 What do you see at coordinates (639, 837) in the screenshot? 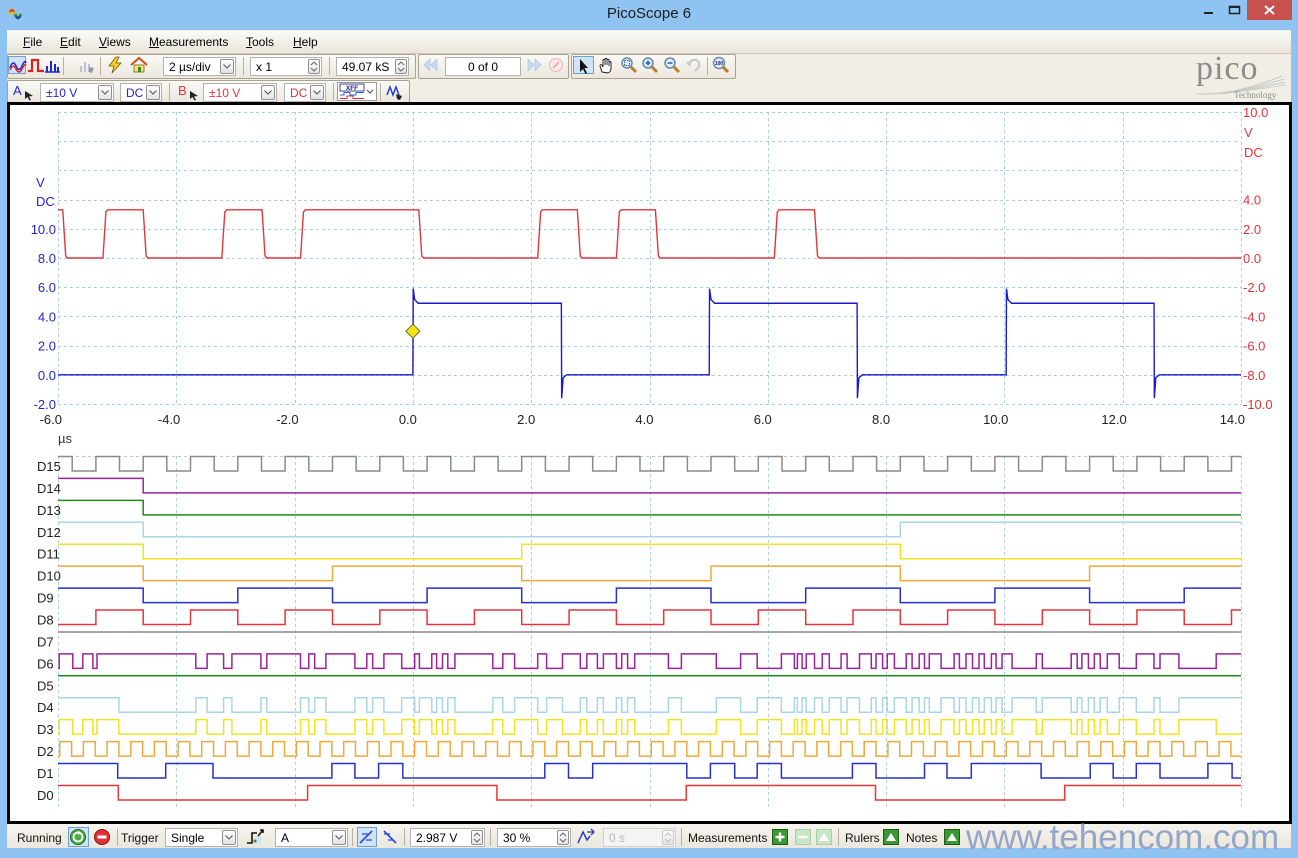
I see `post-trigger-delay-spinner: 0 s` at bounding box center [639, 837].